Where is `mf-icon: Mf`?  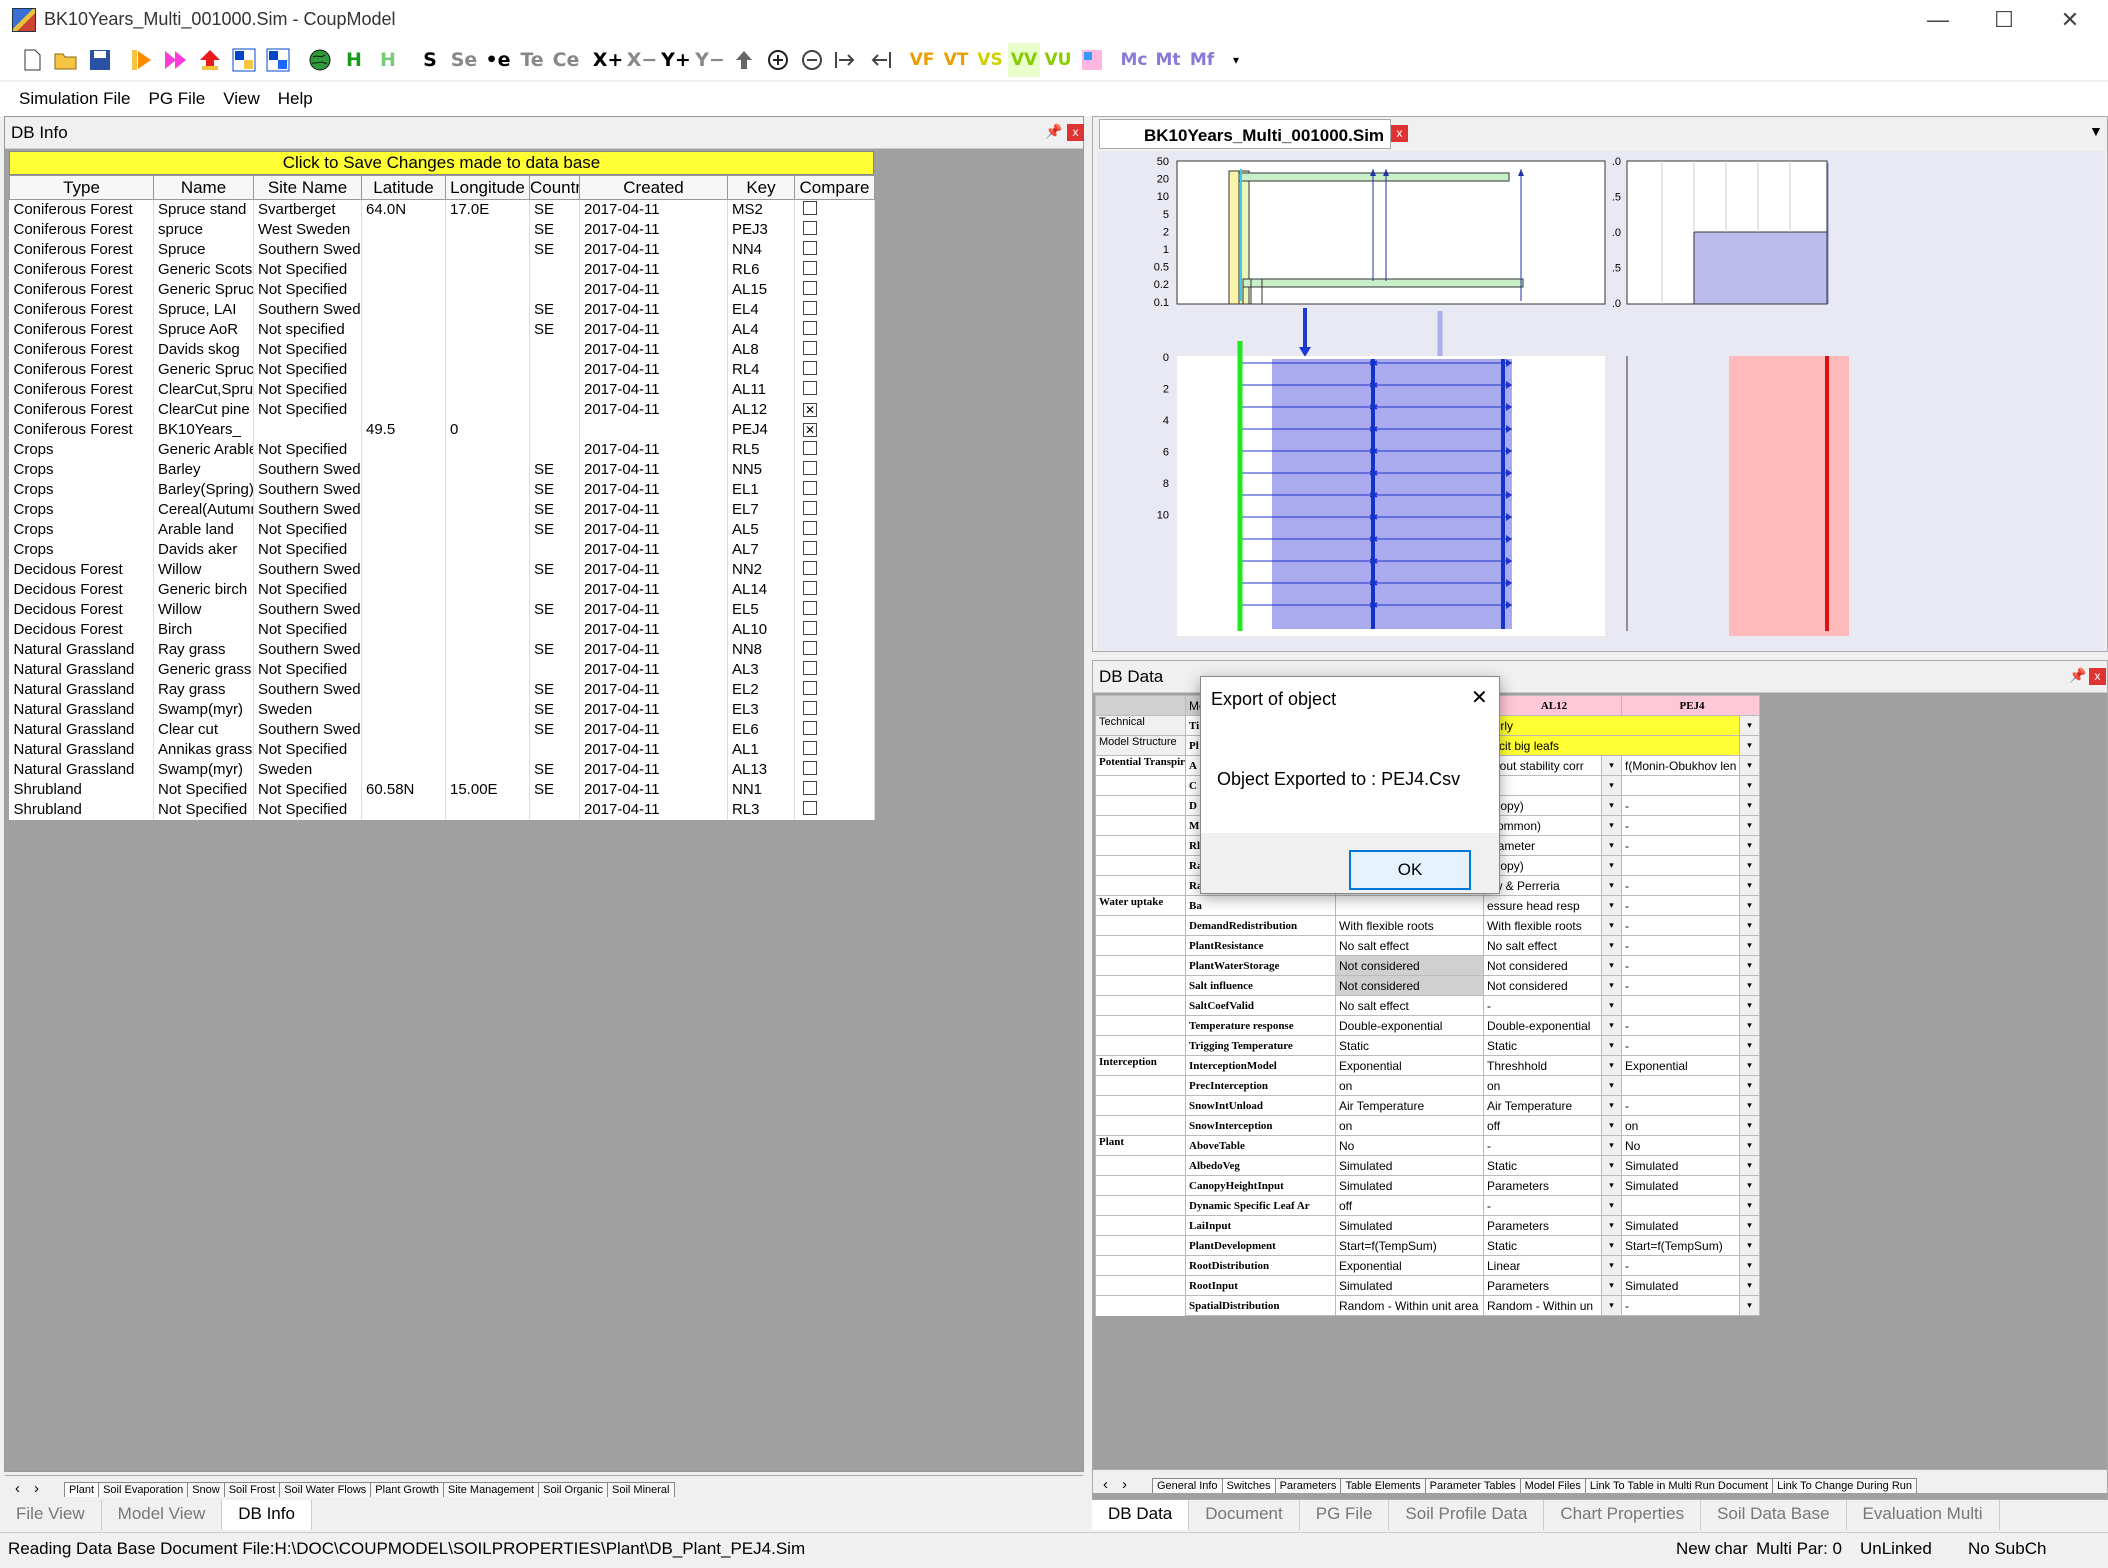 mf-icon: Mf is located at coordinates (1202, 60).